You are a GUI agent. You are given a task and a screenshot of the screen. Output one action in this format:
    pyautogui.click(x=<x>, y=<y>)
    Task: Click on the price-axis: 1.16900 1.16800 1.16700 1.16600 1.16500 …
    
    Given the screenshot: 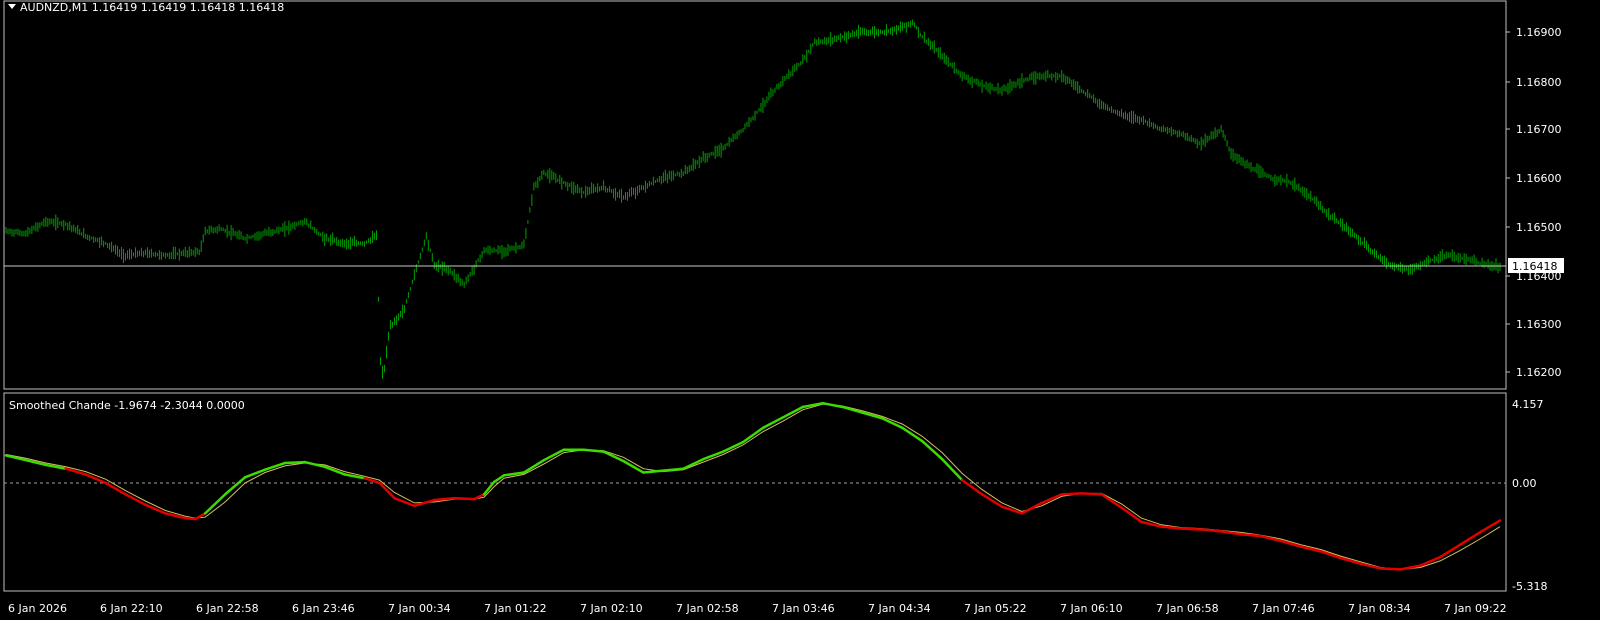 What is the action you would take?
    pyautogui.click(x=1534, y=202)
    